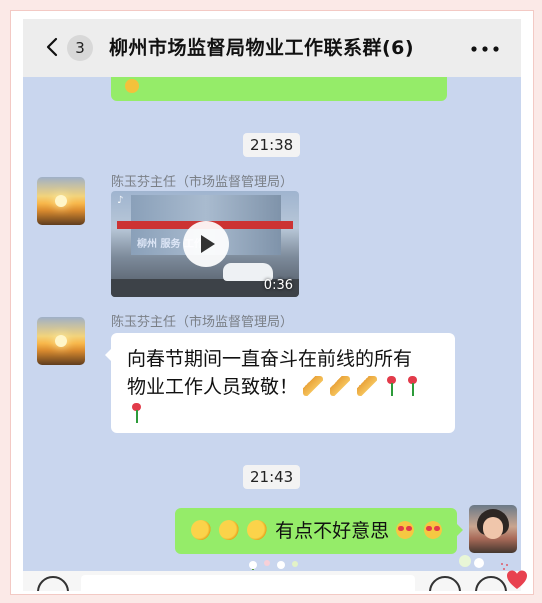 The width and height of the screenshot is (542, 603). I want to click on more-icon, so click(485, 49).